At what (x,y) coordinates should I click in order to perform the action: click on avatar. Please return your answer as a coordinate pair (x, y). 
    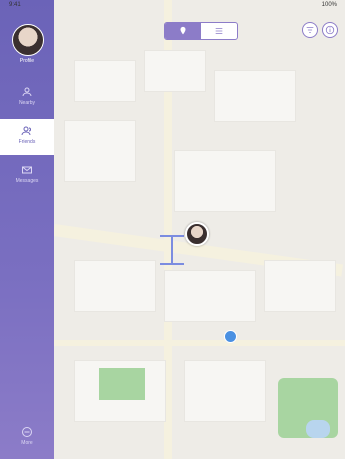
    Looking at the image, I should click on (28, 40).